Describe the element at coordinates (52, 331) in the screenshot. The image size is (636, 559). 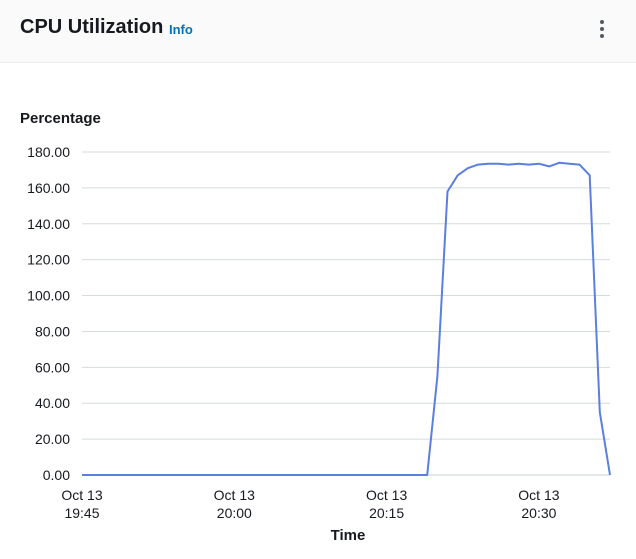
I see `y-tick-label: 80.00` at that location.